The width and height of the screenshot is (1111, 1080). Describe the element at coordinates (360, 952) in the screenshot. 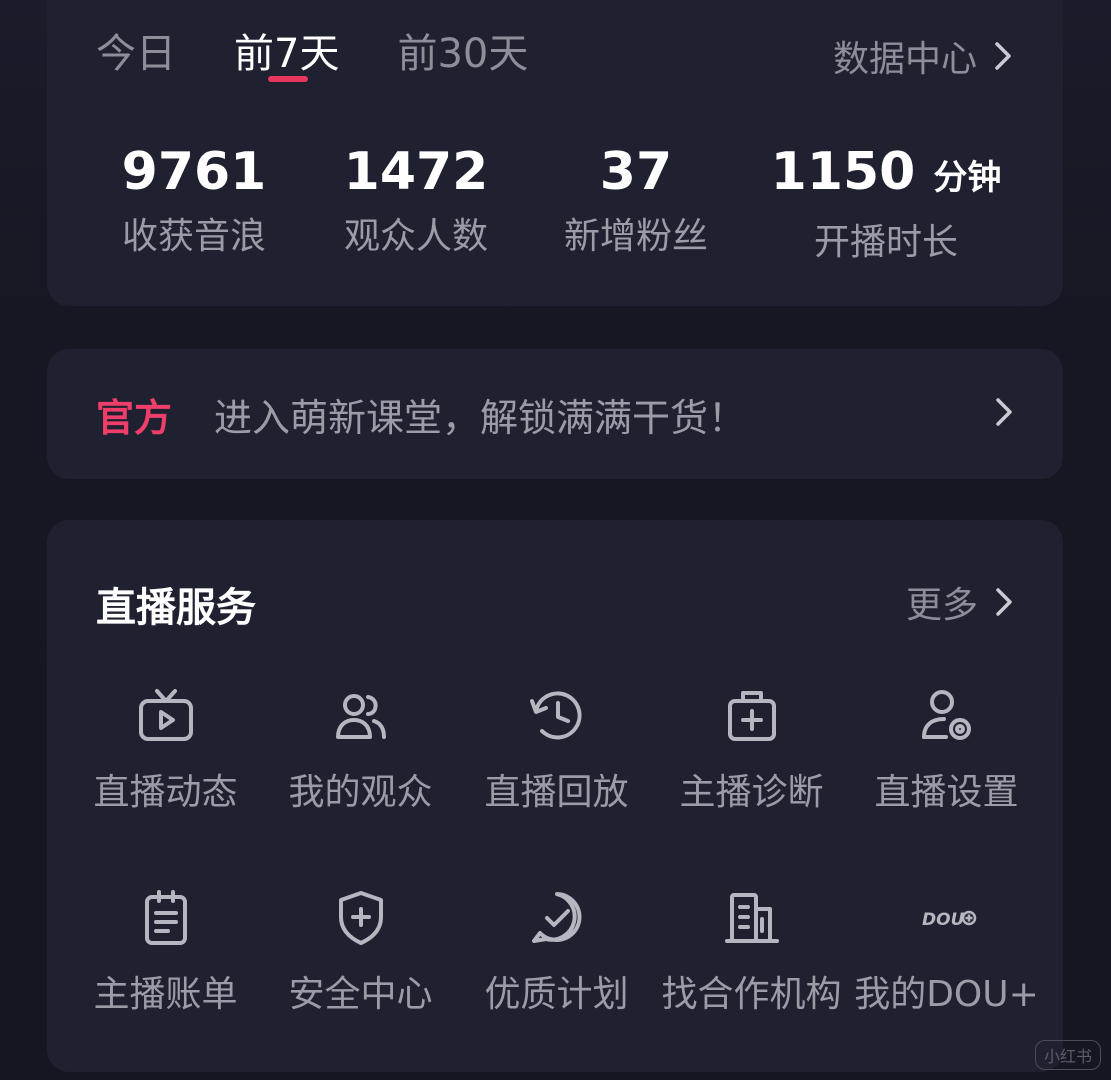

I see `service-security-center: 安全中心` at that location.